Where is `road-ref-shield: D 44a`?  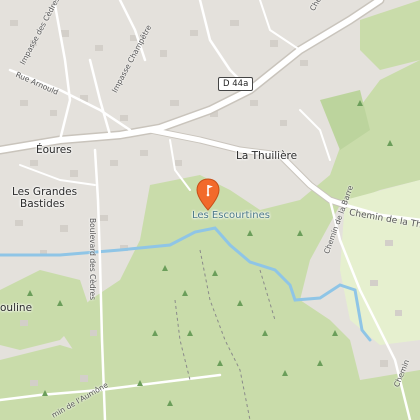 road-ref-shield: D 44a is located at coordinates (236, 84).